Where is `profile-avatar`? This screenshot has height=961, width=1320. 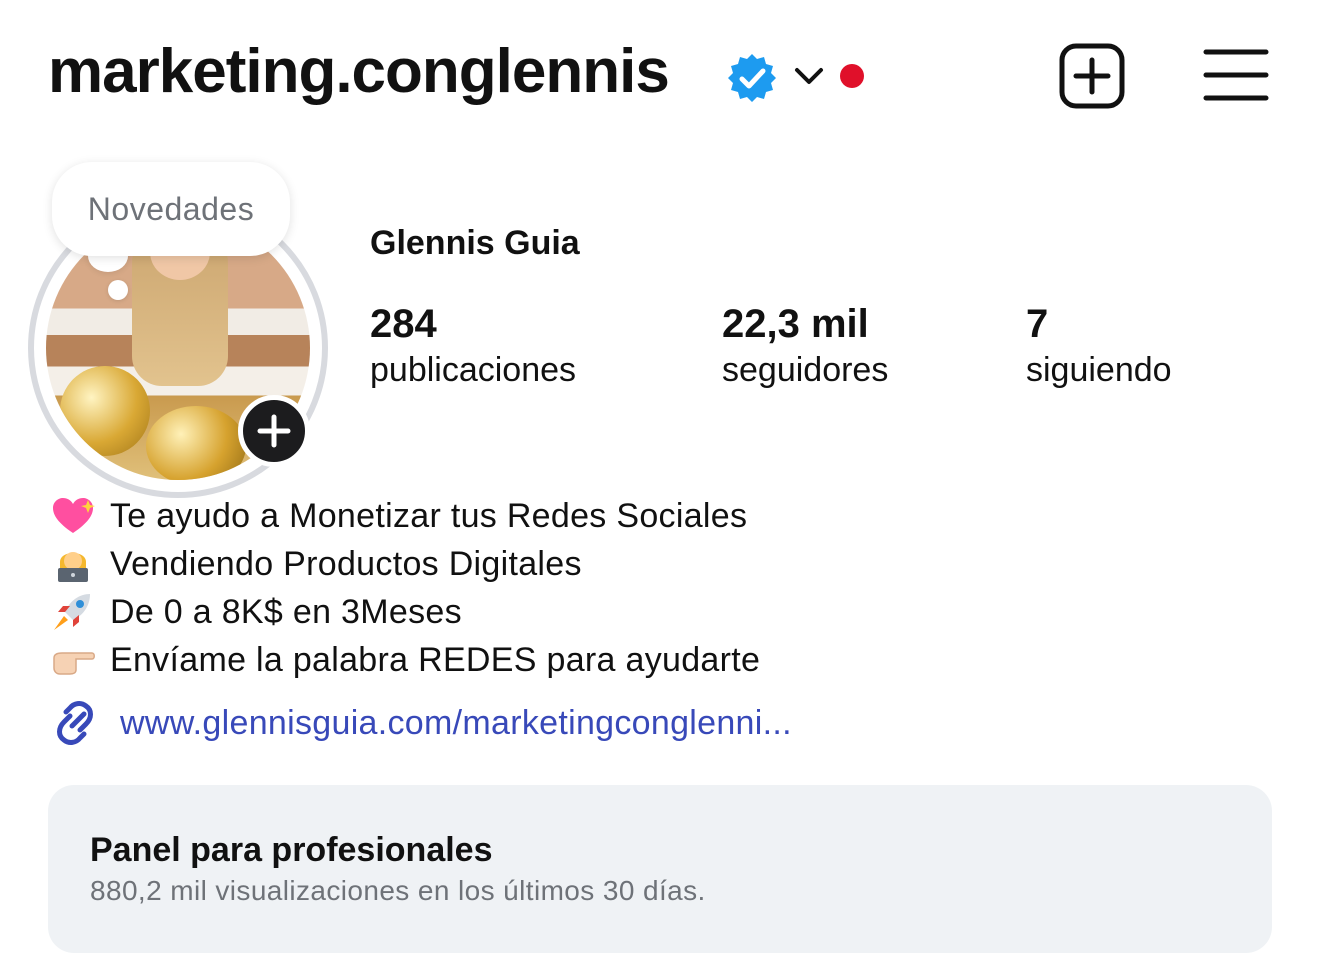 profile-avatar is located at coordinates (178, 348).